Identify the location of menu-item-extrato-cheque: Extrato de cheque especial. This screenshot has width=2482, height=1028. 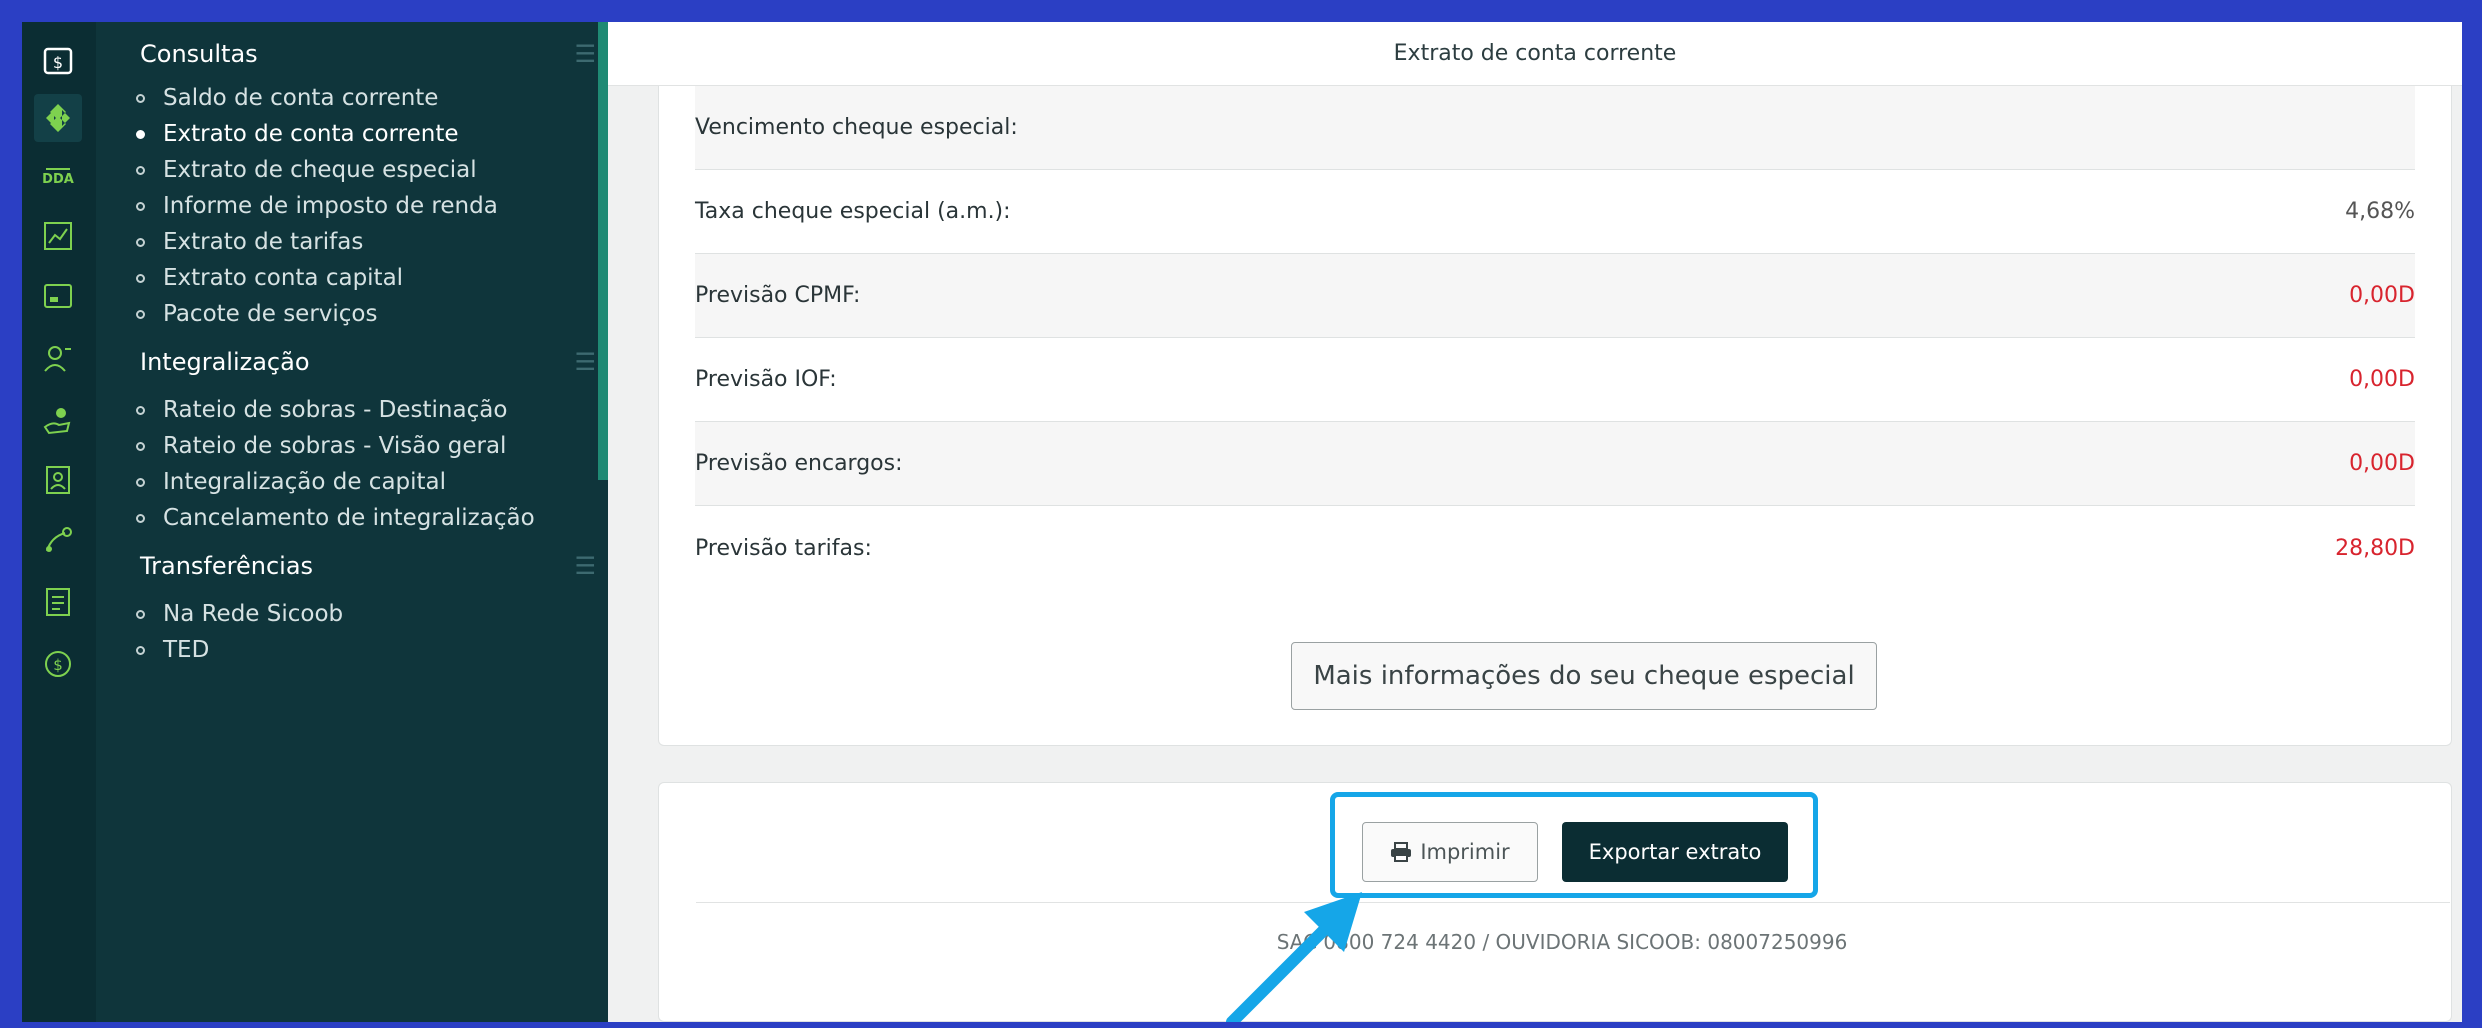
(306, 170).